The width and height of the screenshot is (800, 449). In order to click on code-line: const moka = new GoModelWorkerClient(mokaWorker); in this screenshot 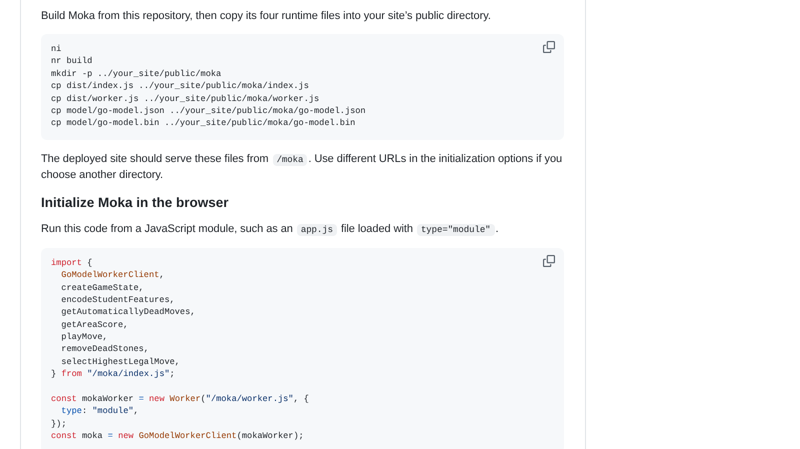, I will do `click(177, 436)`.